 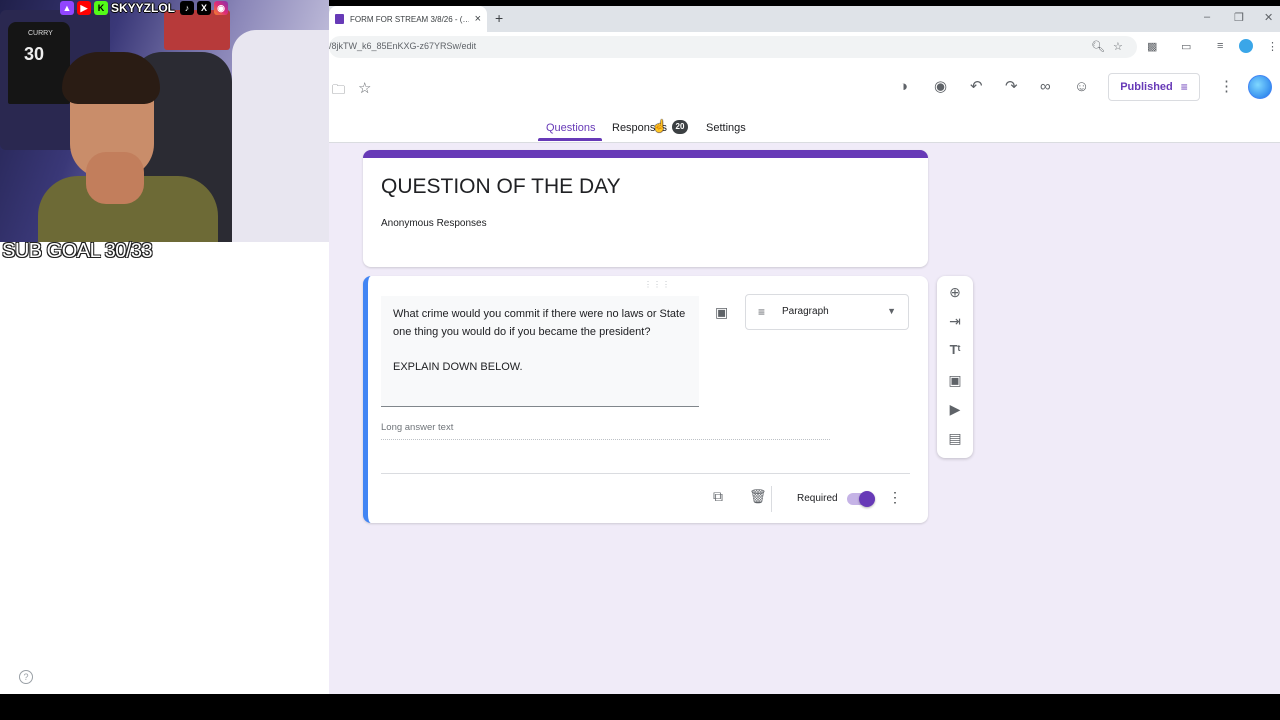 What do you see at coordinates (40, 33) in the screenshot?
I see `jersey-name: CURRY` at bounding box center [40, 33].